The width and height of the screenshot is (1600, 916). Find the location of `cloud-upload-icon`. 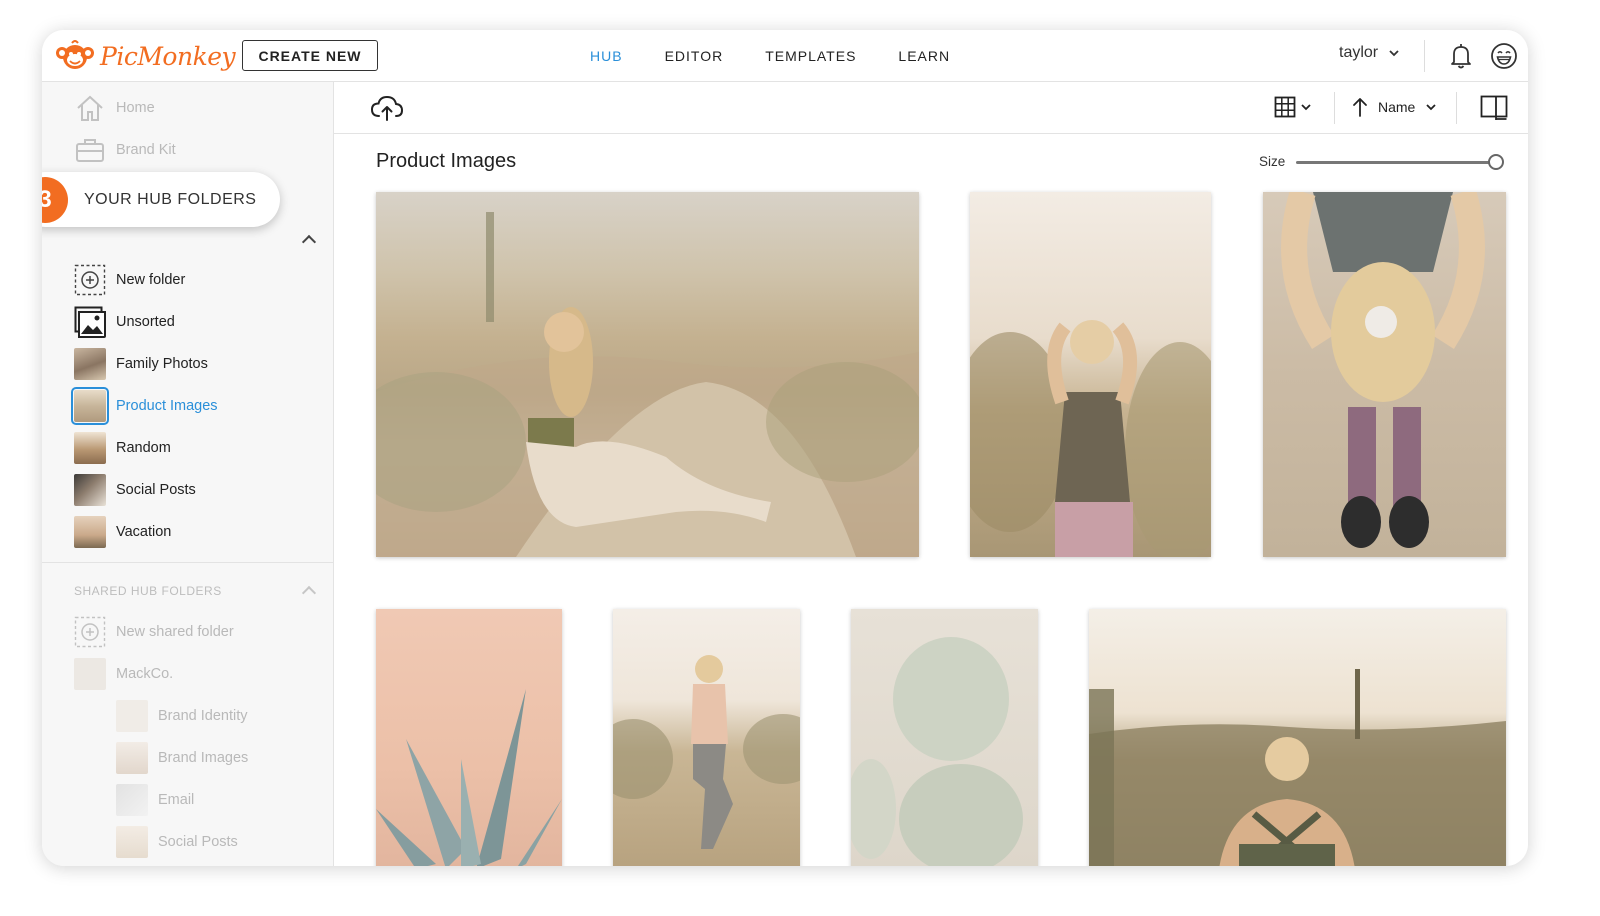

cloud-upload-icon is located at coordinates (387, 108).